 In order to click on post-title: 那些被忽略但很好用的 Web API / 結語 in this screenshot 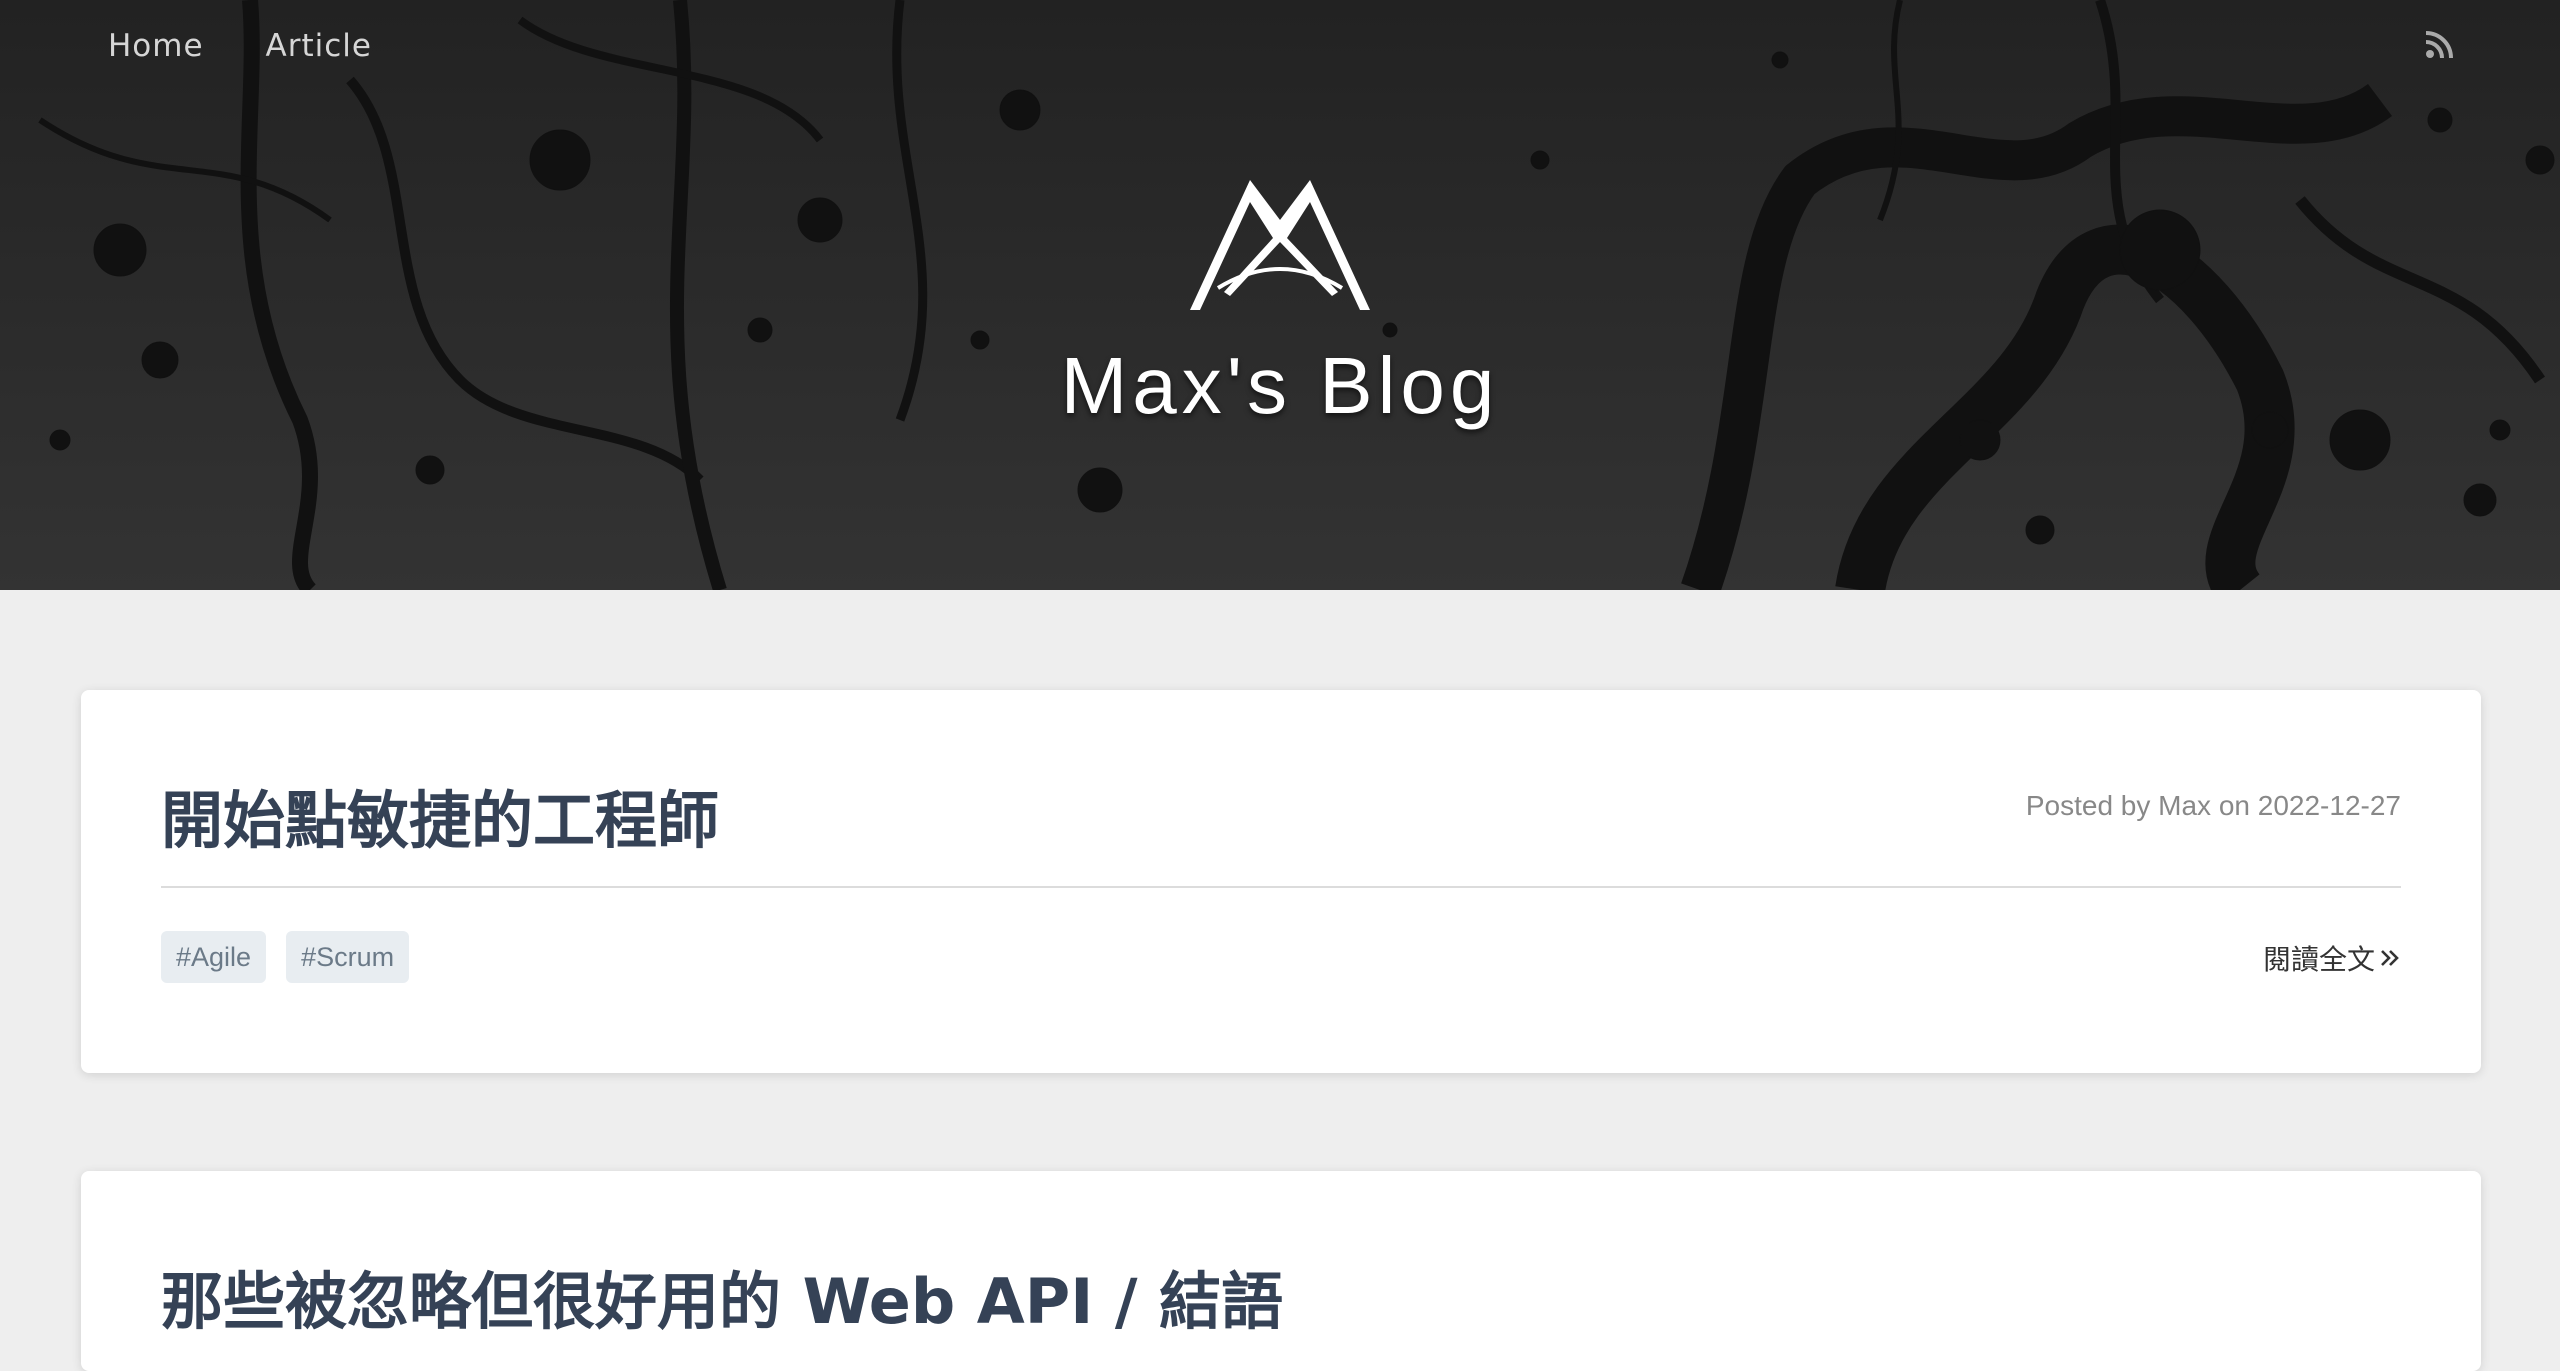, I will do `click(722, 1296)`.